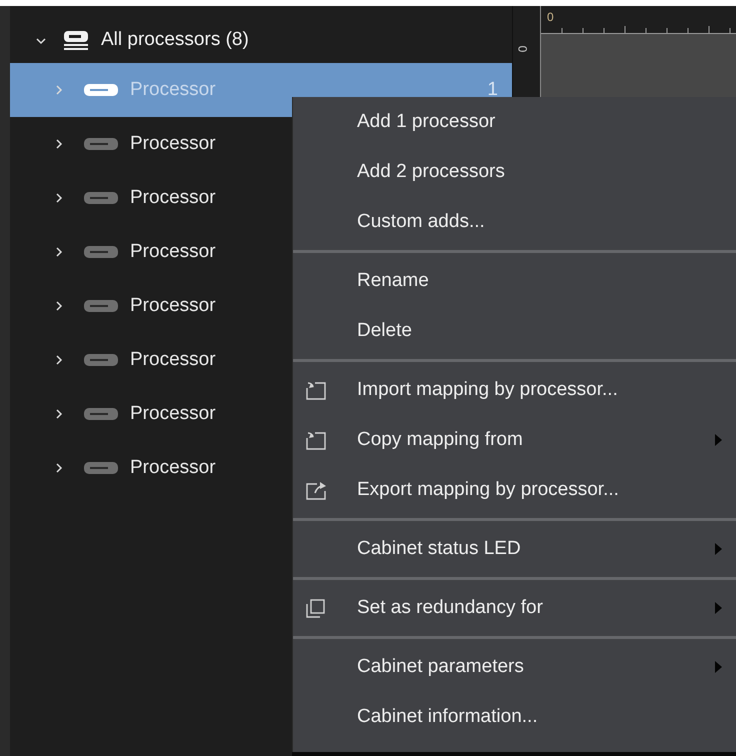 Image resolution: width=736 pixels, height=756 pixels. Describe the element at coordinates (514, 172) in the screenshot. I see `menu-item: Add 2 processors` at that location.